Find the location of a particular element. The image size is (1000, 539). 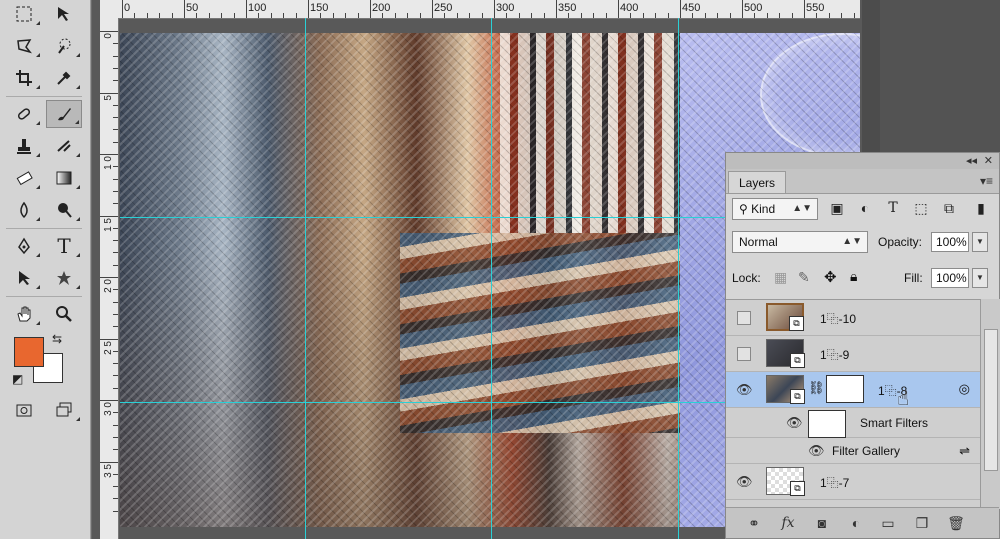

add-mask-icon: ◙ is located at coordinates (822, 523).